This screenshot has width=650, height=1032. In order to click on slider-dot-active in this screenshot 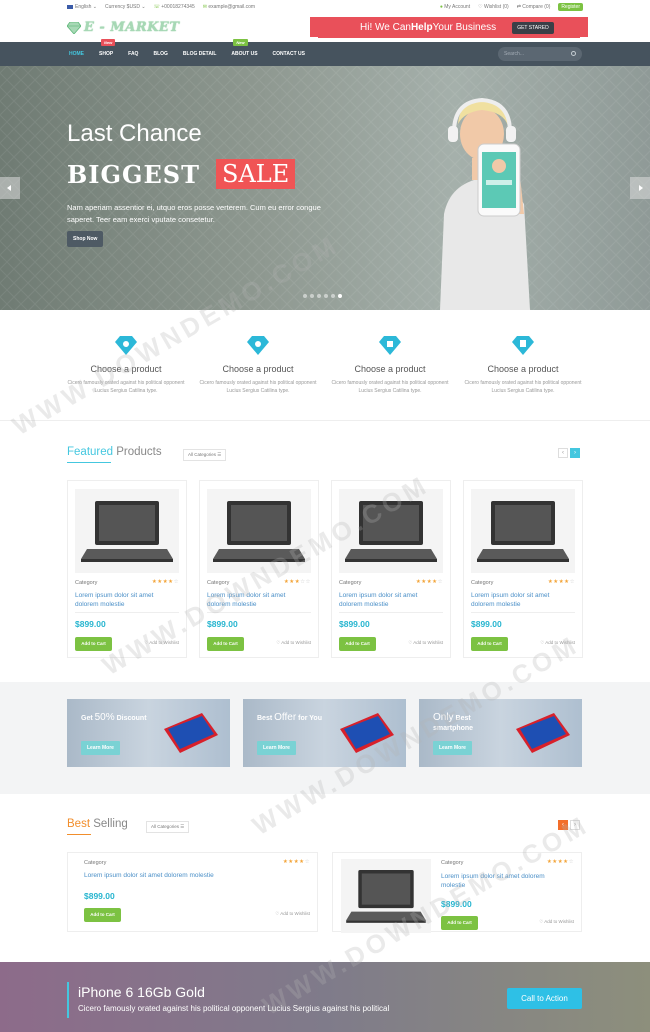, I will do `click(340, 296)`.